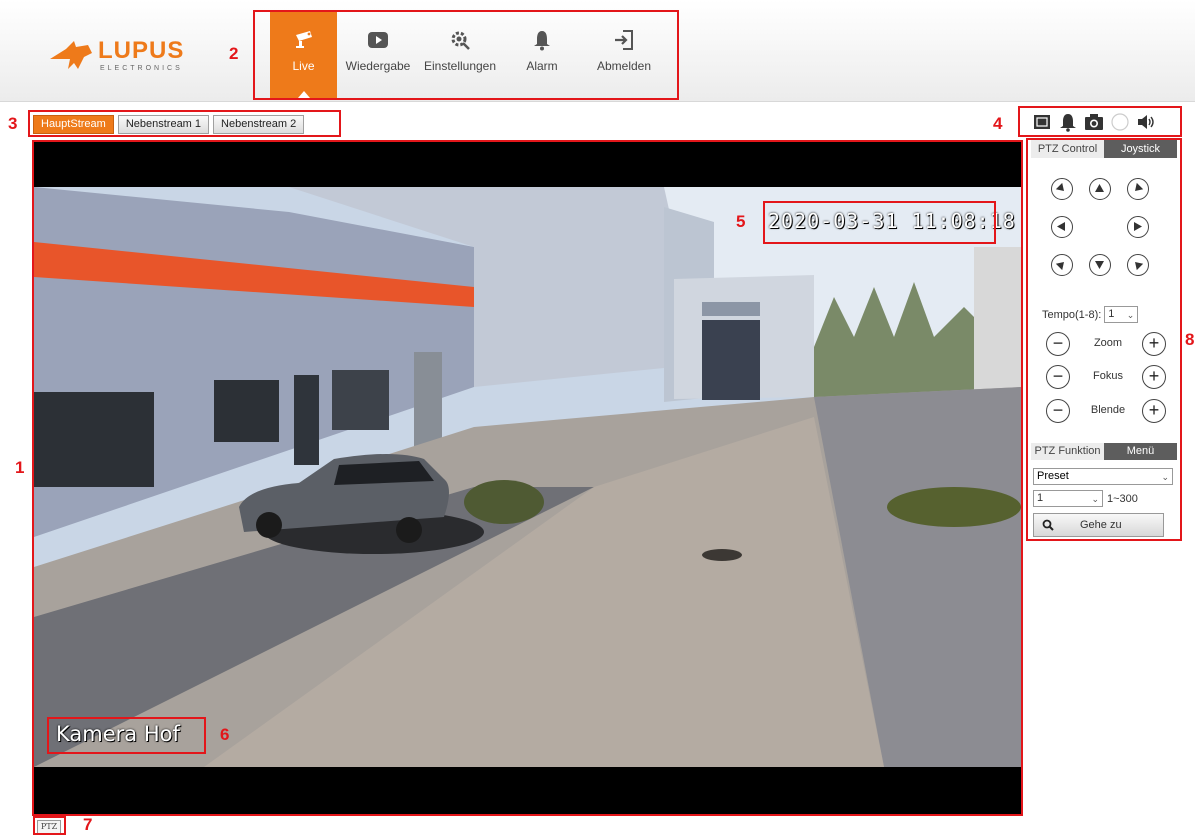 The height and width of the screenshot is (835, 1195). Describe the element at coordinates (20, 467) in the screenshot. I see `annotation-number-1: 1` at that location.